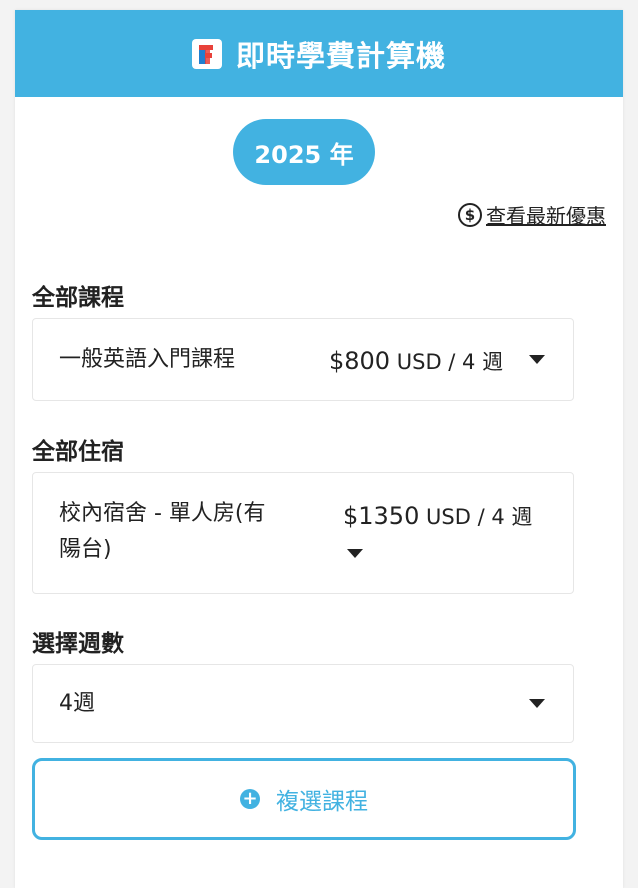  What do you see at coordinates (250, 799) in the screenshot?
I see `plus-circle-icon: +` at bounding box center [250, 799].